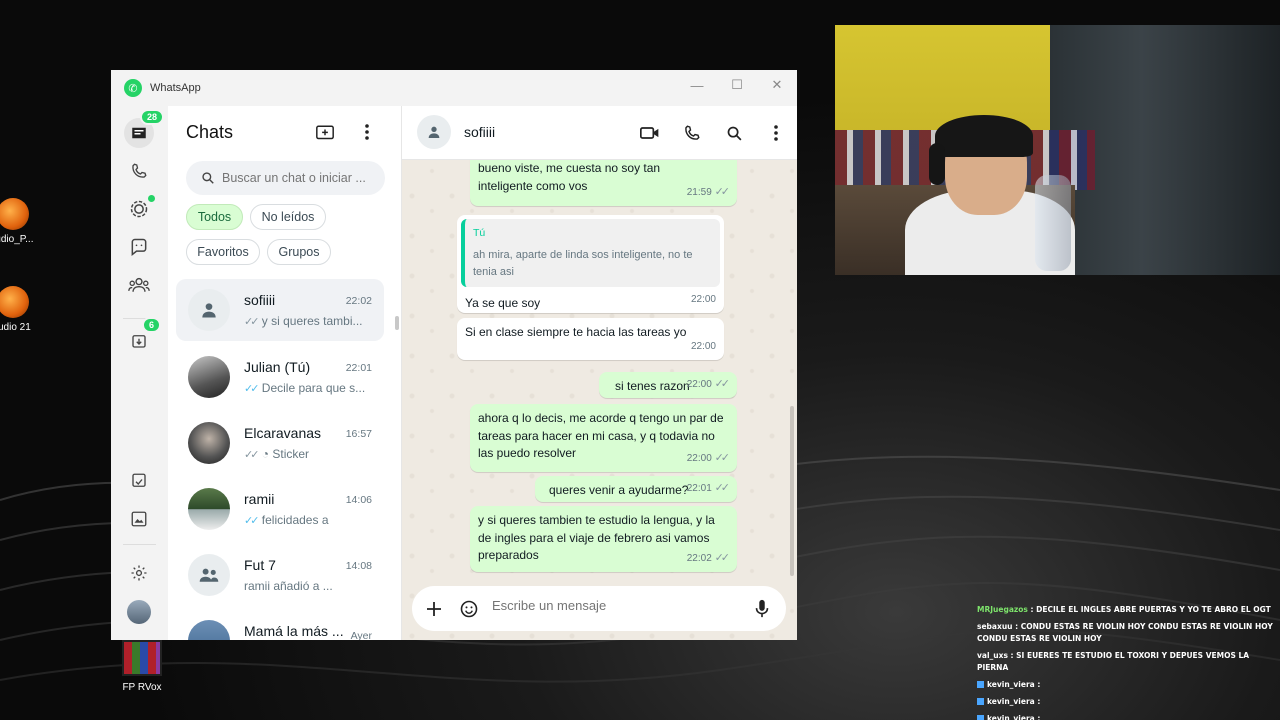 The image size is (1280, 720). I want to click on message-outgoing: queres venir a ayudarme? 22:01 ✓✓, so click(636, 489).